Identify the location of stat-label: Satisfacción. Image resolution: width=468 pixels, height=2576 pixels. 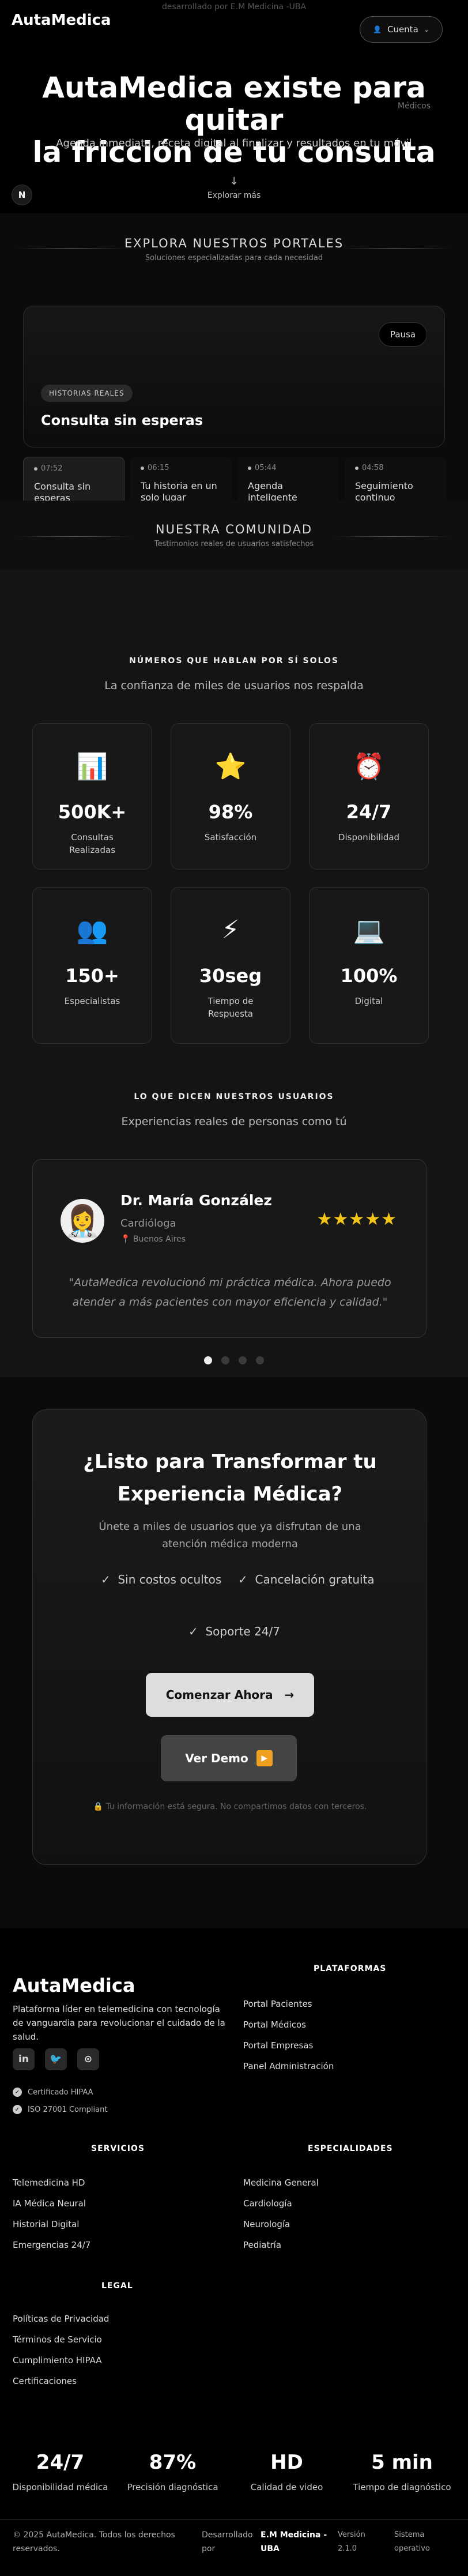
(230, 837).